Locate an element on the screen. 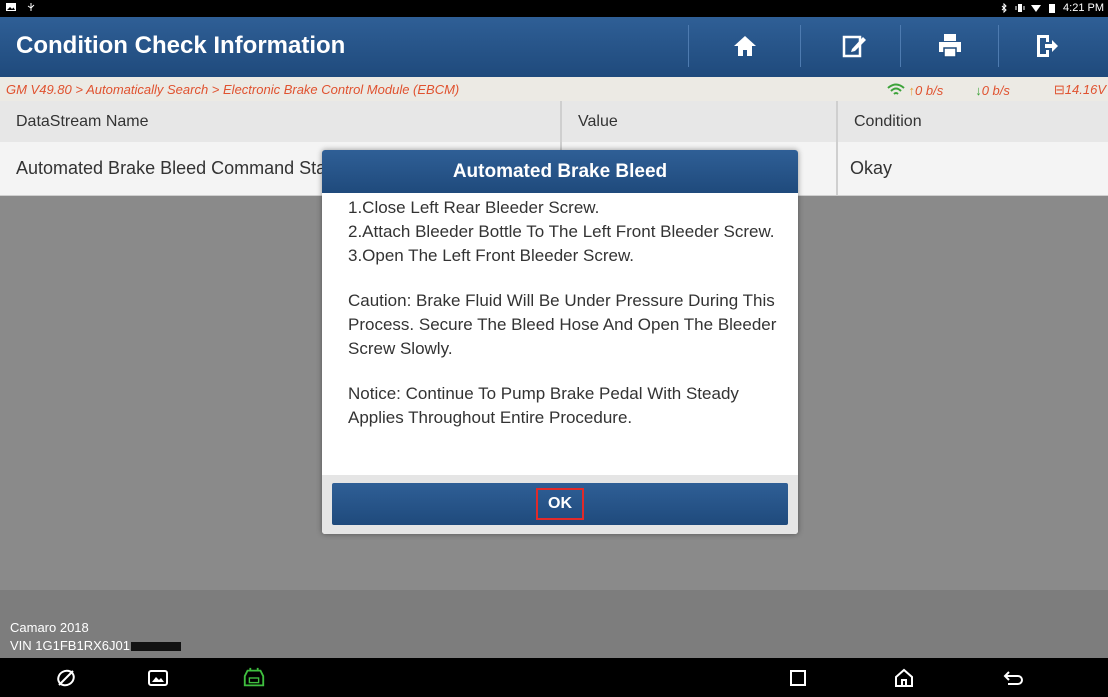 This screenshot has height=697, width=1108. recents-button is located at coordinates (798, 678).